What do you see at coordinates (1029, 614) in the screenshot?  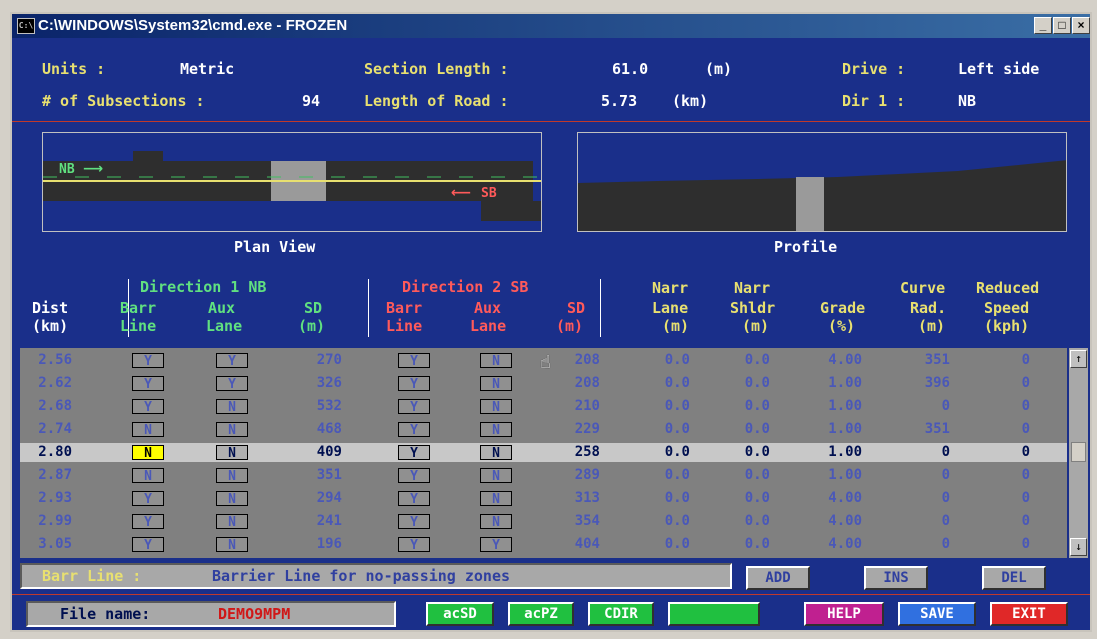 I see `exit-button: EXIT` at bounding box center [1029, 614].